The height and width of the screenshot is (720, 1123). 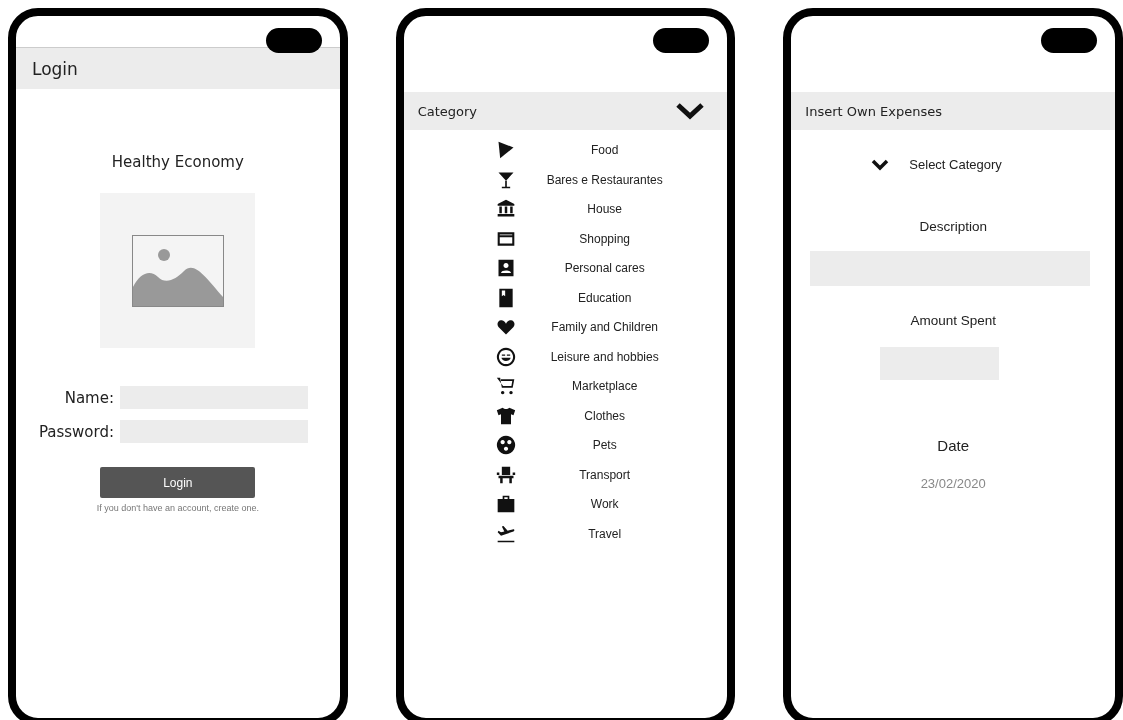 What do you see at coordinates (953, 483) in the screenshot?
I see `date-value: 23/02/2020` at bounding box center [953, 483].